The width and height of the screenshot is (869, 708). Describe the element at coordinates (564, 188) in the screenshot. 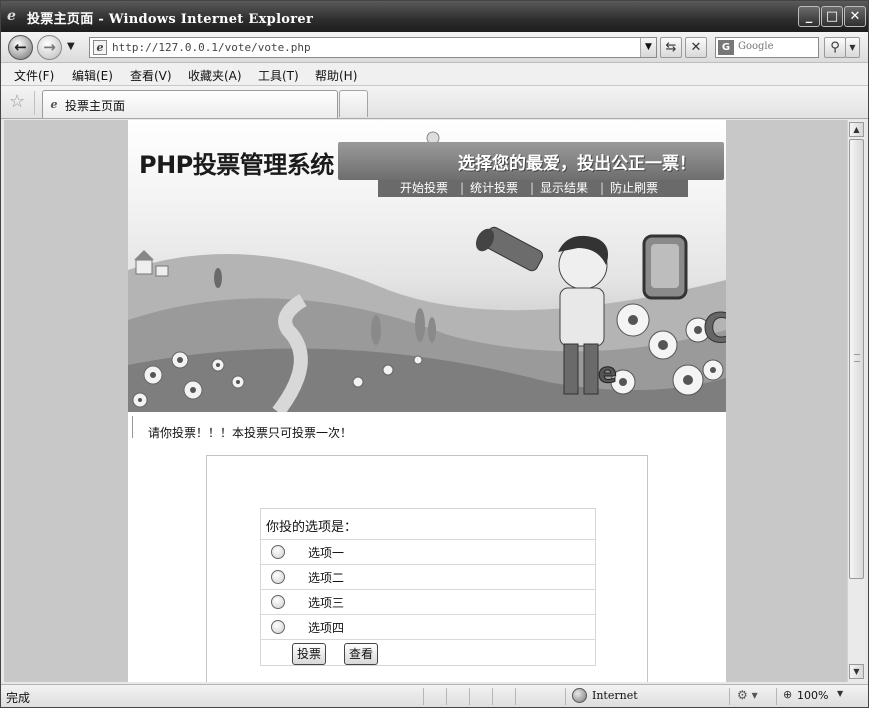

I see `nav-show-results: 显示结果` at that location.